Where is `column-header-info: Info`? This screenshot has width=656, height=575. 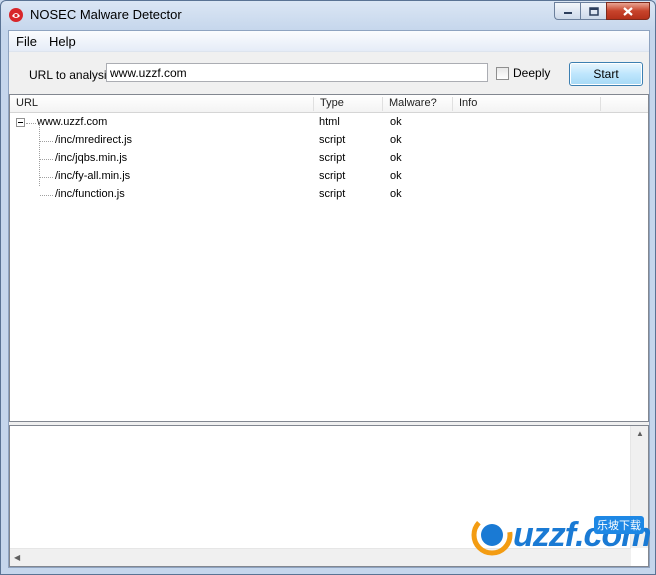
column-header-info: Info is located at coordinates (527, 104).